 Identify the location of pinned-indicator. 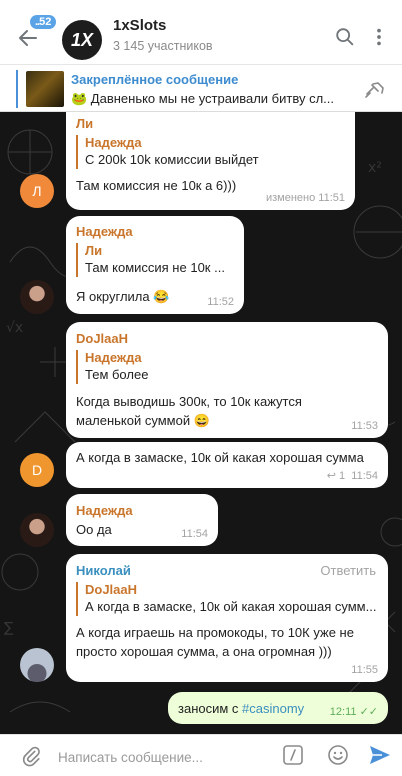
(17, 89).